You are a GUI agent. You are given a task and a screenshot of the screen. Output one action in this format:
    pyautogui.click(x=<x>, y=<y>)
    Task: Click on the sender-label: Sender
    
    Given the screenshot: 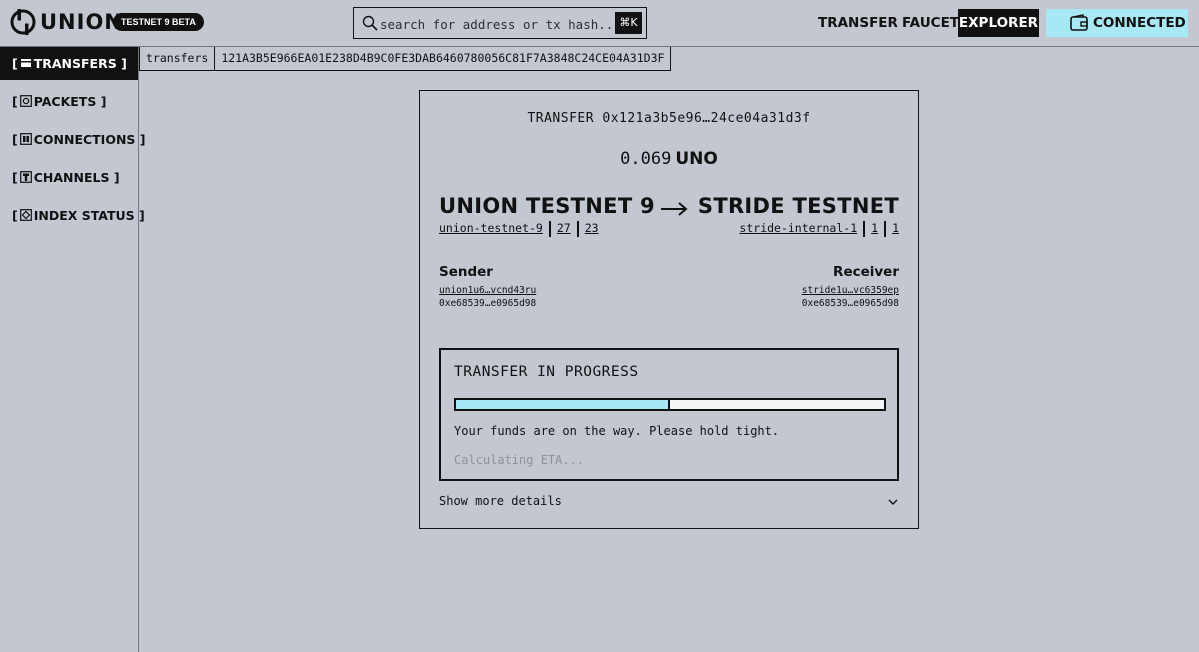 What is the action you would take?
    pyautogui.click(x=466, y=272)
    